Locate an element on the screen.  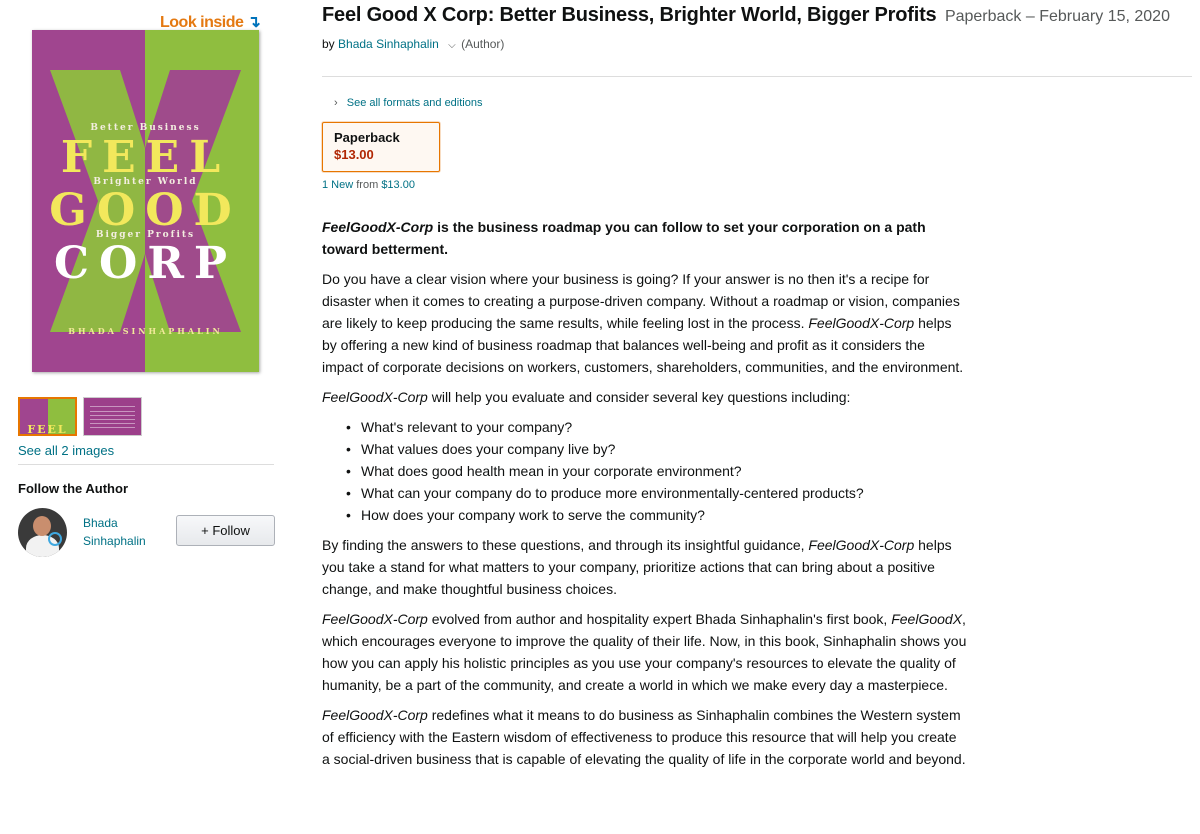
follow-author-button: + Follow is located at coordinates (225, 530).